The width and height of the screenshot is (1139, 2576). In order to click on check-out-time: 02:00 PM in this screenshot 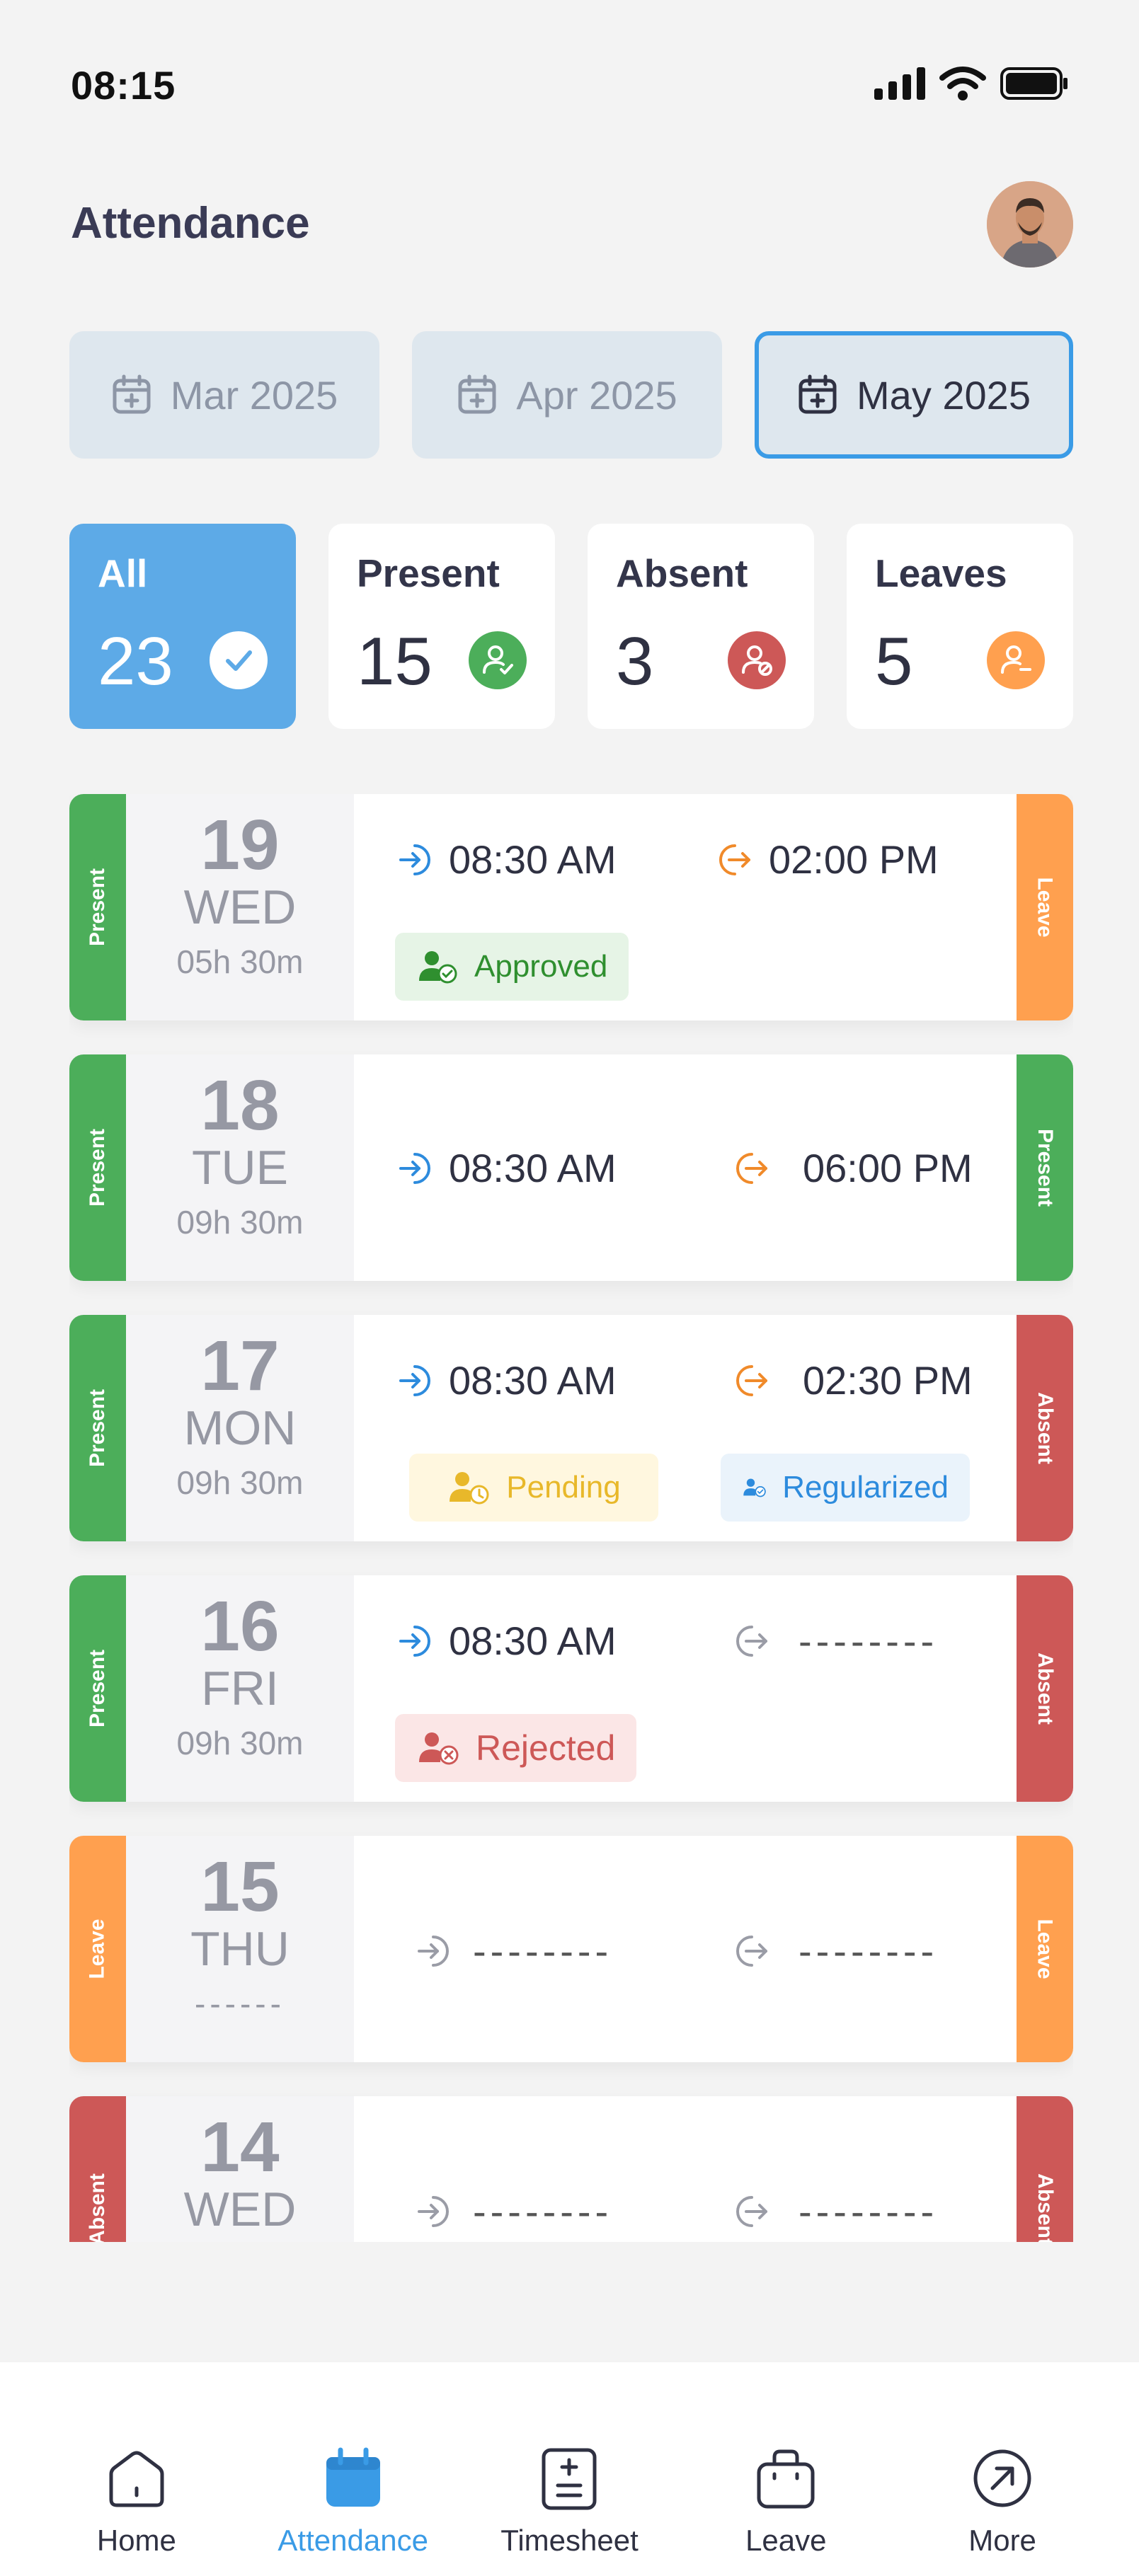, I will do `click(854, 860)`.